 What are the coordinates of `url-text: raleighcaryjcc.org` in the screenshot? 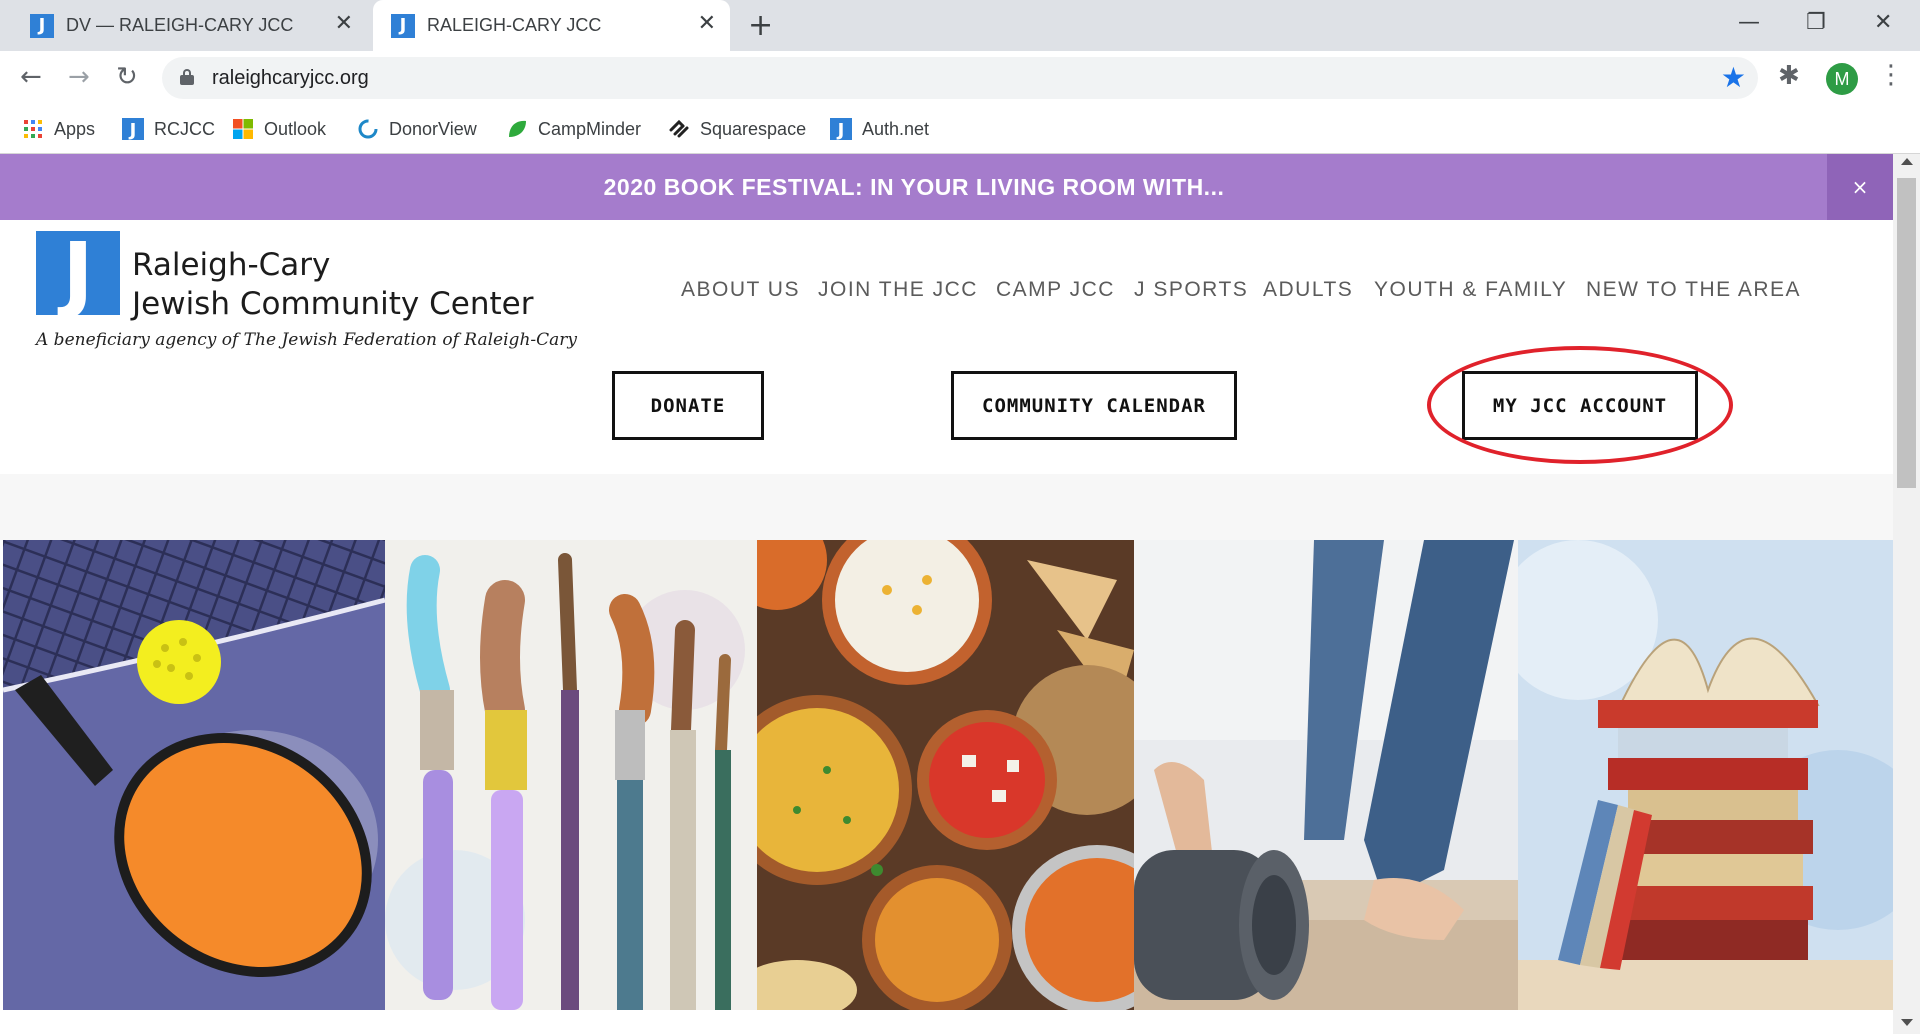 It's located at (290, 78).